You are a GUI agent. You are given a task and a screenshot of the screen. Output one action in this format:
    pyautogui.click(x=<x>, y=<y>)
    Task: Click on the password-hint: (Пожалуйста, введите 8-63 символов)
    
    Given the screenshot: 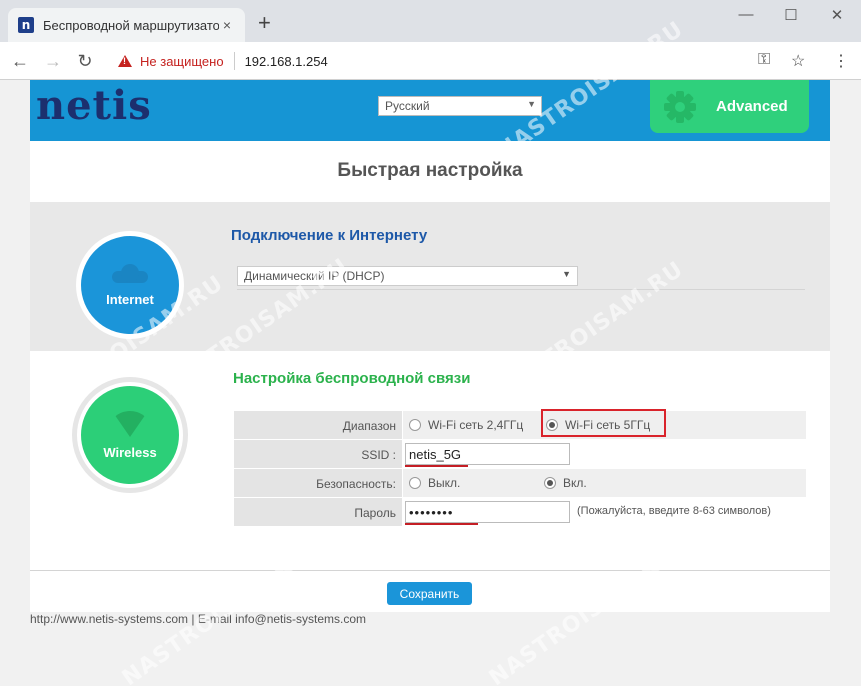 What is the action you would take?
    pyautogui.click(x=674, y=511)
    